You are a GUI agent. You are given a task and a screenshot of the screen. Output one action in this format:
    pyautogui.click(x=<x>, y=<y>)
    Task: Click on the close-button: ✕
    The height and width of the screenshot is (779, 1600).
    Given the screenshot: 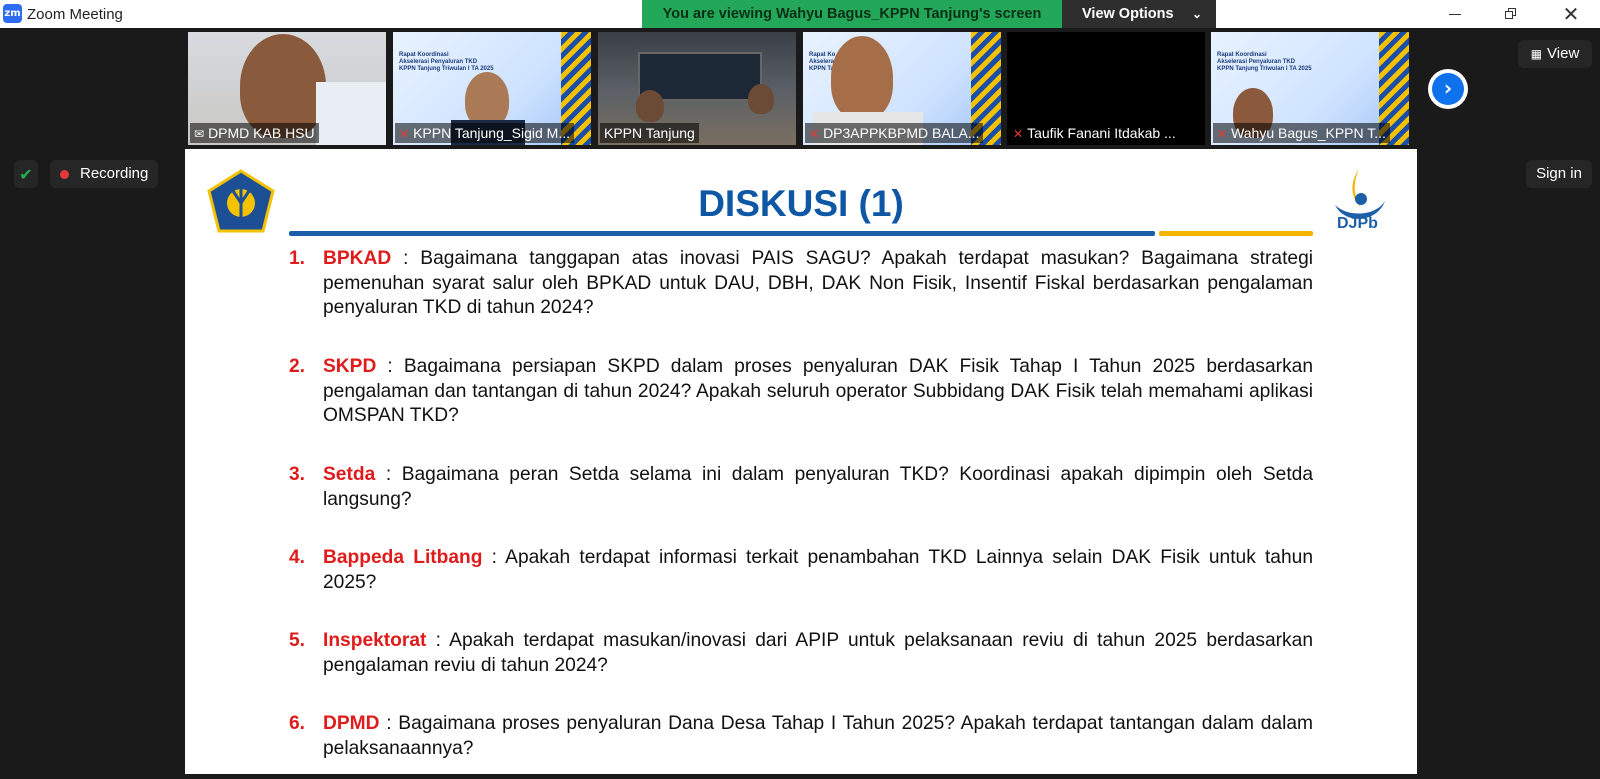 What is the action you would take?
    pyautogui.click(x=1571, y=14)
    